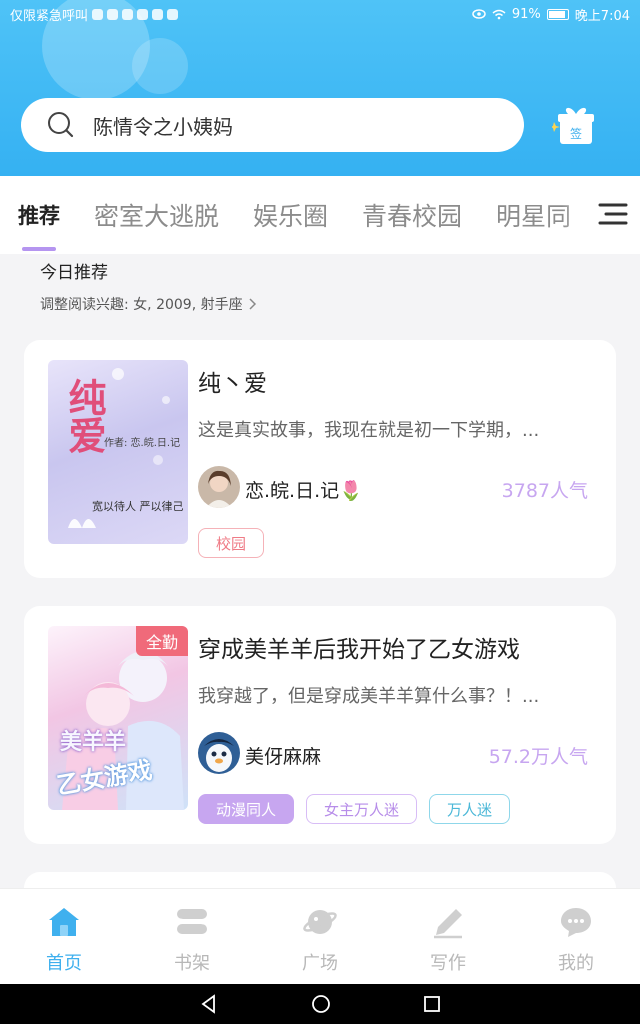  I want to click on pen-icon, so click(448, 924).